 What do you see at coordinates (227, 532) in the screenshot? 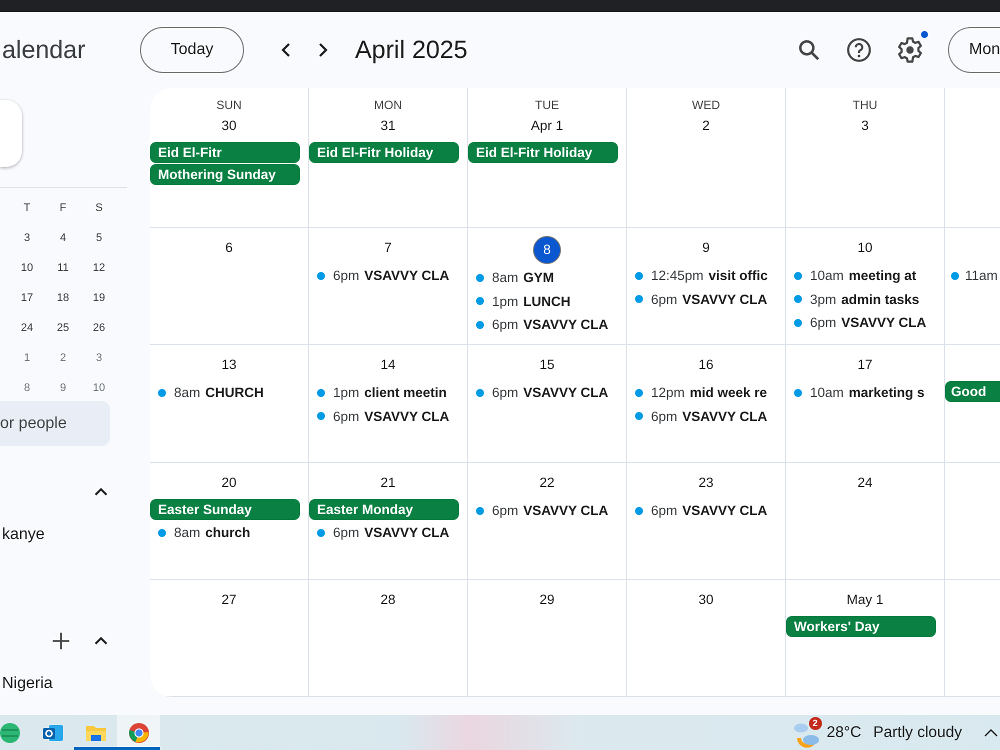
I see `event-title: church` at bounding box center [227, 532].